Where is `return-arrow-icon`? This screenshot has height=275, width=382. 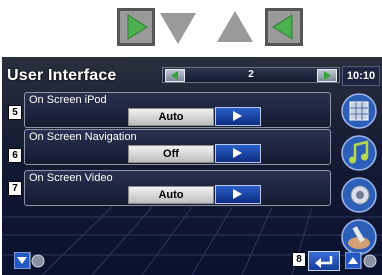 return-arrow-icon is located at coordinates (324, 262).